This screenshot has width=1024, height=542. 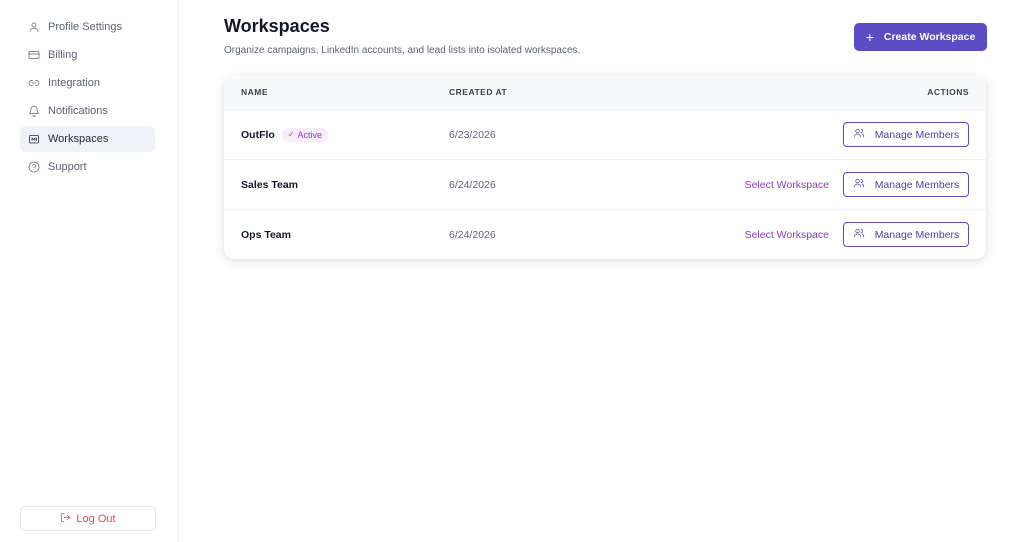 I want to click on workspace-name: Ops Team, so click(x=266, y=234).